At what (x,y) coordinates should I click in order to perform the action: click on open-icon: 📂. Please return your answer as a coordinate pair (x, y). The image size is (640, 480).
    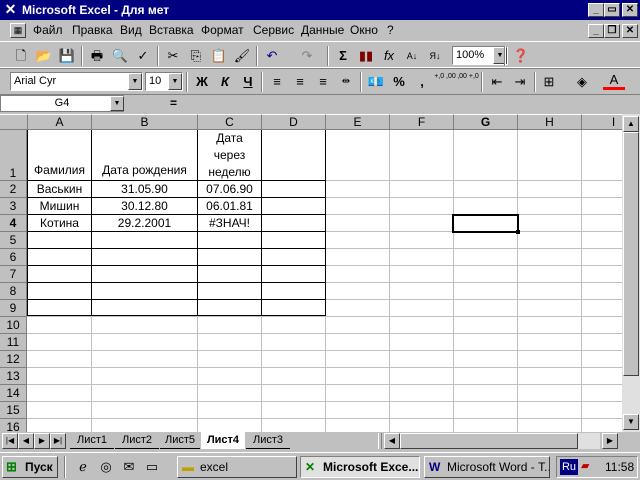
    Looking at the image, I should click on (44, 56).